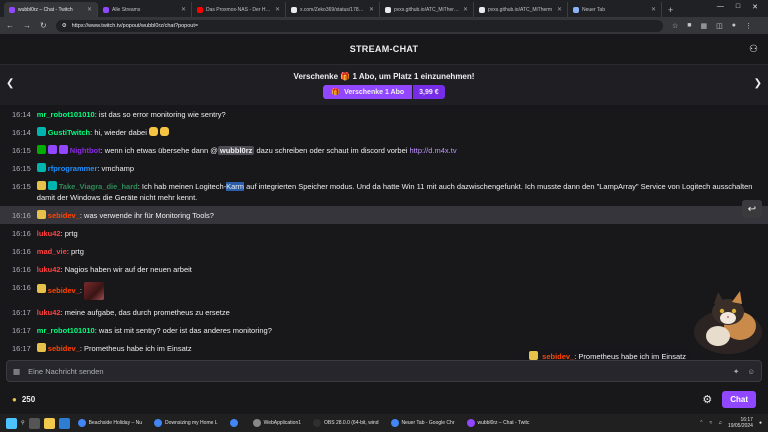 The height and width of the screenshot is (432, 768). I want to click on chevron-right-icon: ❯, so click(758, 83).